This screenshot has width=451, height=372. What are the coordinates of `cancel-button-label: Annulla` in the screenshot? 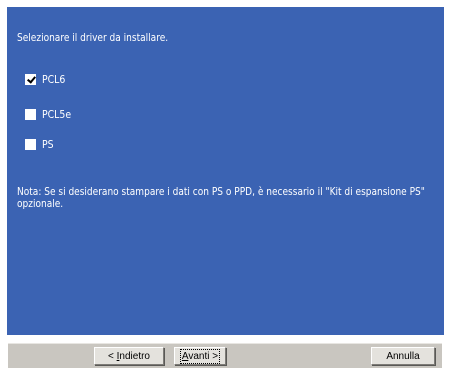 It's located at (403, 356).